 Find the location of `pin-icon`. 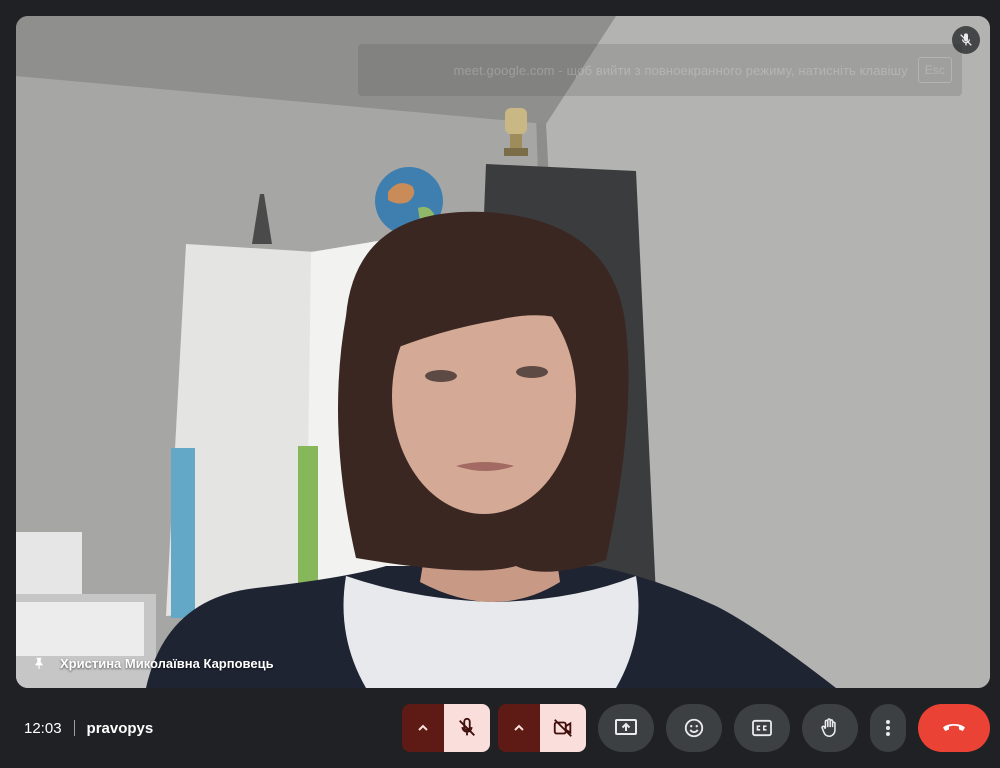

pin-icon is located at coordinates (39, 663).